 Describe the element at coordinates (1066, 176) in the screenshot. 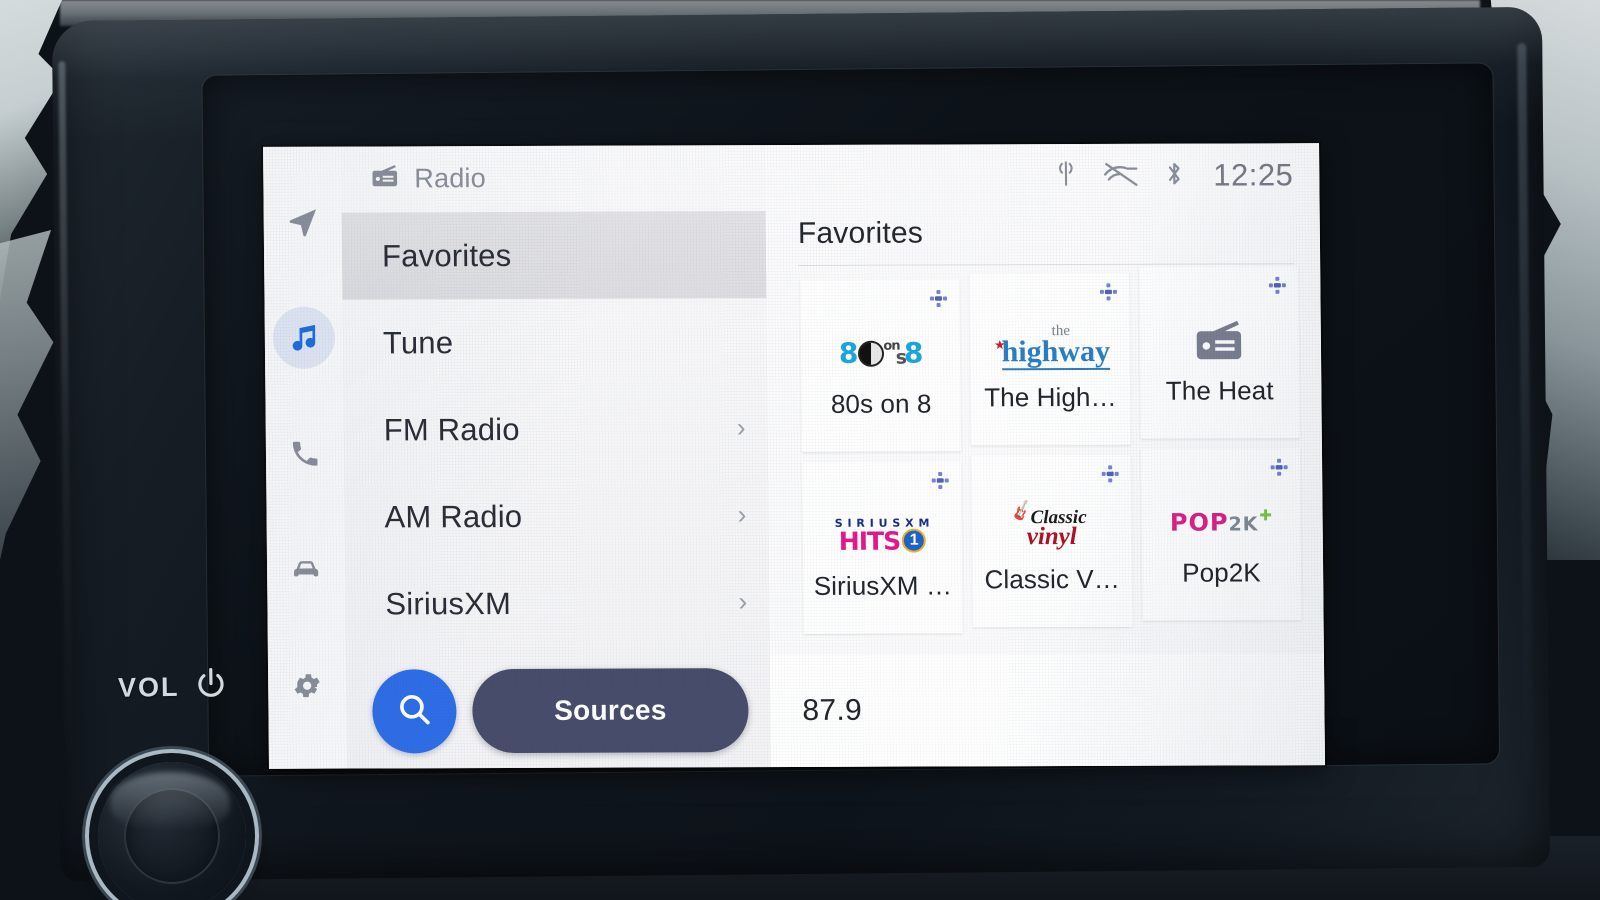

I see `wireless-charging-off-icon` at that location.